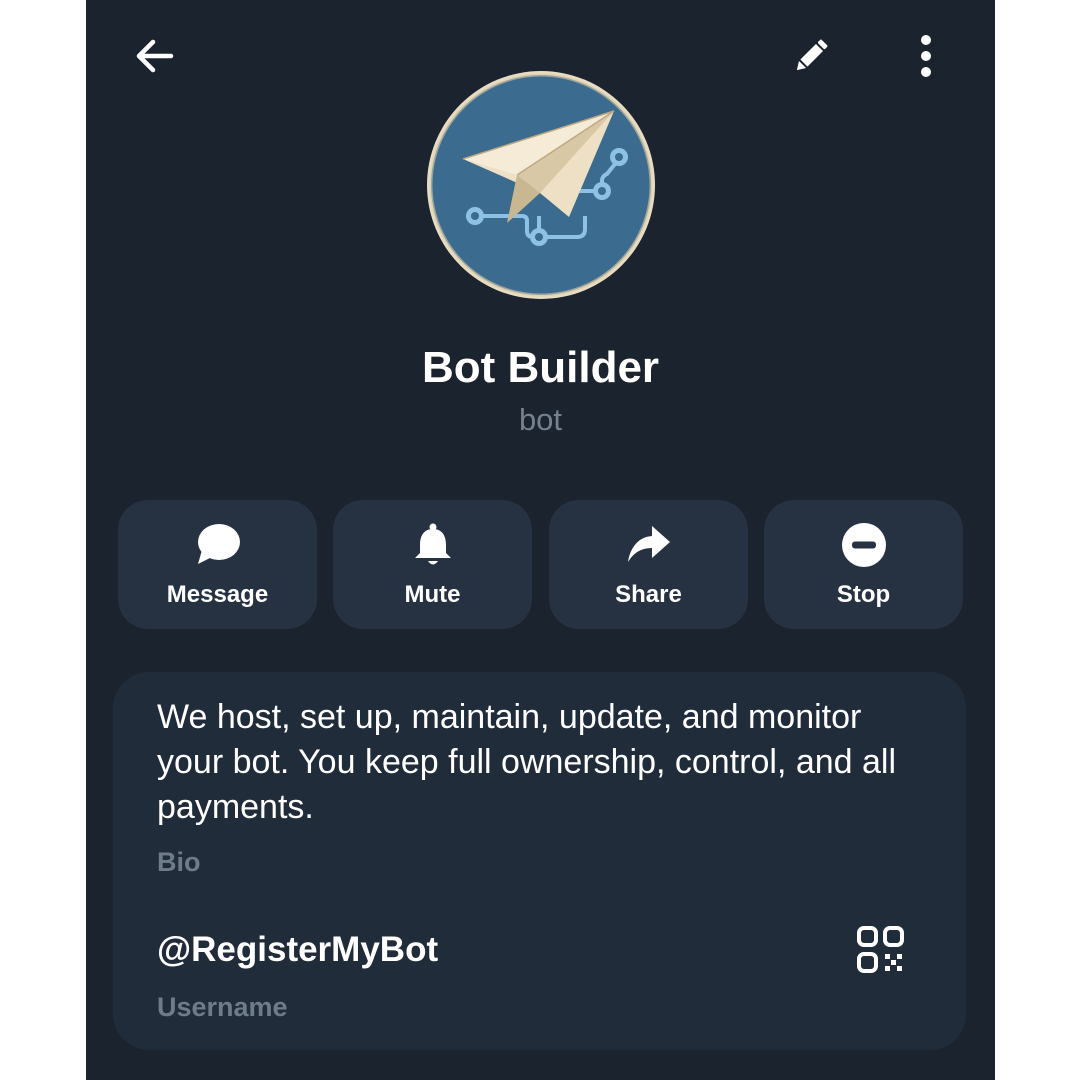 The width and height of the screenshot is (1080, 1080). I want to click on stop-circle-icon, so click(863, 545).